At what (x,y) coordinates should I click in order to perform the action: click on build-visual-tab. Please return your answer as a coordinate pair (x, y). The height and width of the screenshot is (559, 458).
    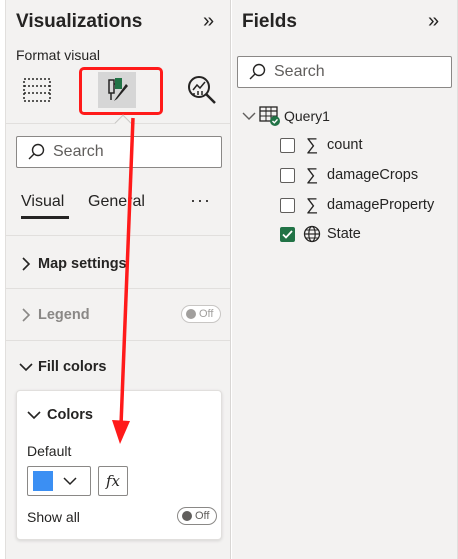
    Looking at the image, I should click on (37, 90).